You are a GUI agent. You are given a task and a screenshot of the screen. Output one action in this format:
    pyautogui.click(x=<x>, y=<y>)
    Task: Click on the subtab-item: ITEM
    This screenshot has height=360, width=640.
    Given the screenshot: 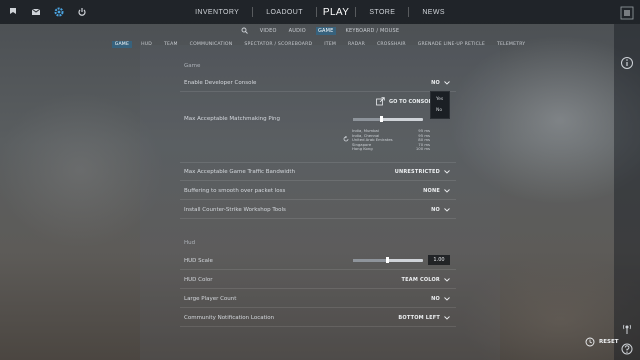 What is the action you would take?
    pyautogui.click(x=330, y=44)
    